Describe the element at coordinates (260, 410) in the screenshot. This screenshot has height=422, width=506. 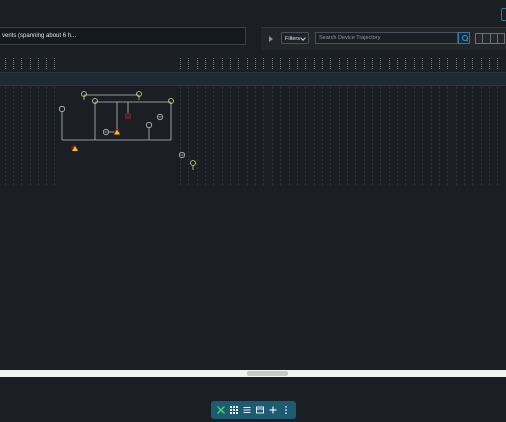
I see `export-icon` at that location.